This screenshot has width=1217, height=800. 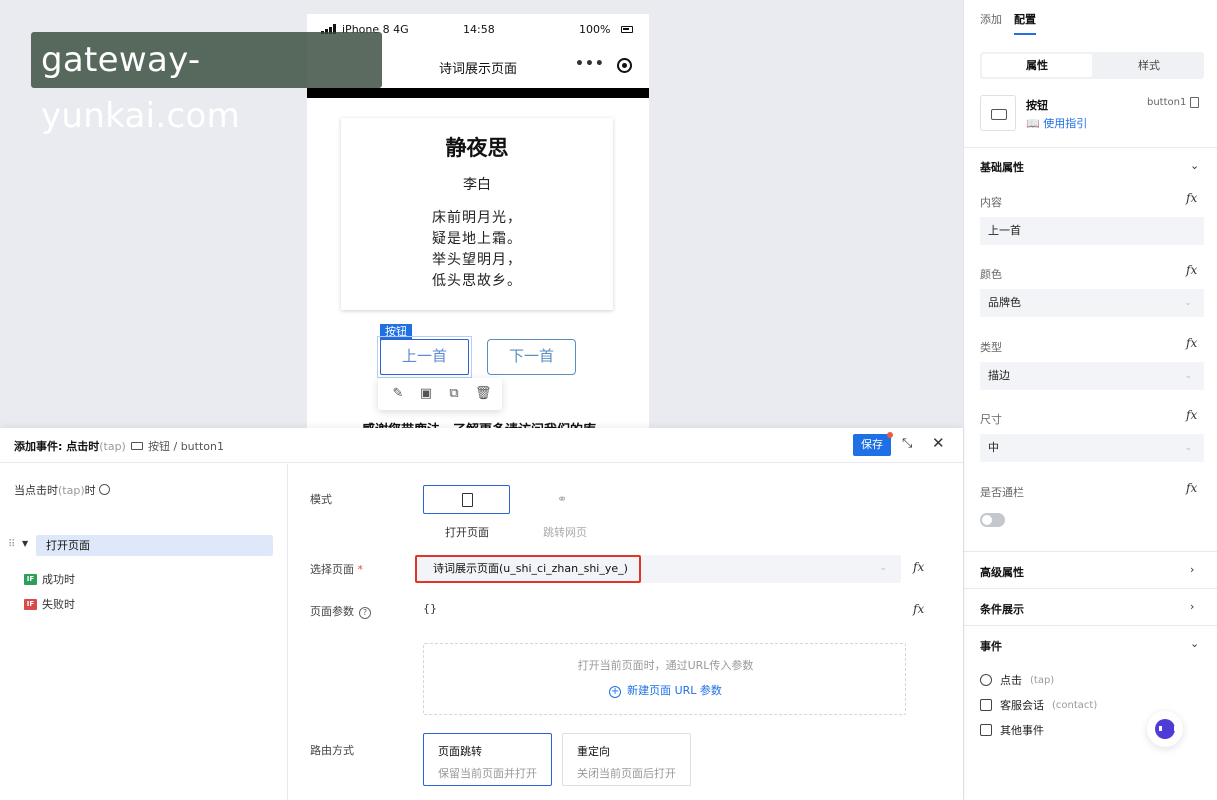 What do you see at coordinates (477, 148) in the screenshot?
I see `poem-title: 静夜思` at bounding box center [477, 148].